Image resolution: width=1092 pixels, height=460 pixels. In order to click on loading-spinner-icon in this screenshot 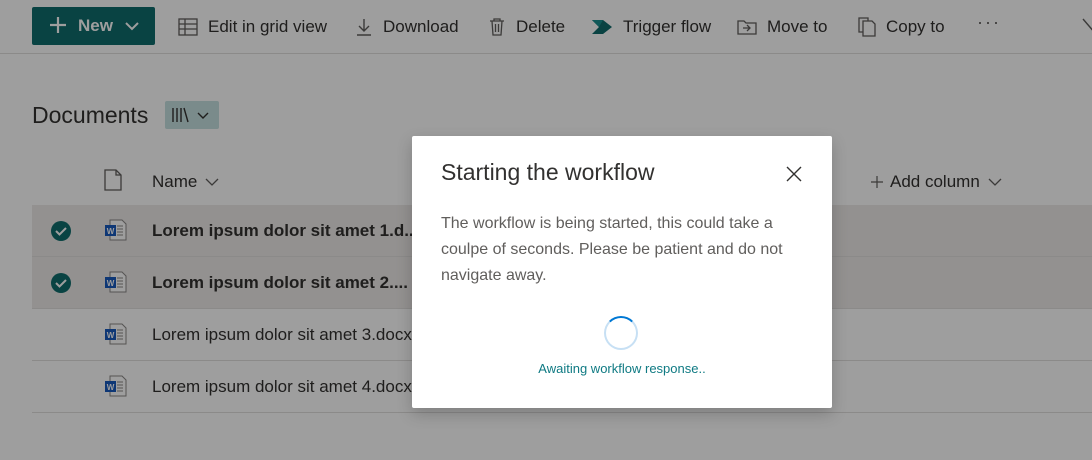, I will do `click(621, 333)`.